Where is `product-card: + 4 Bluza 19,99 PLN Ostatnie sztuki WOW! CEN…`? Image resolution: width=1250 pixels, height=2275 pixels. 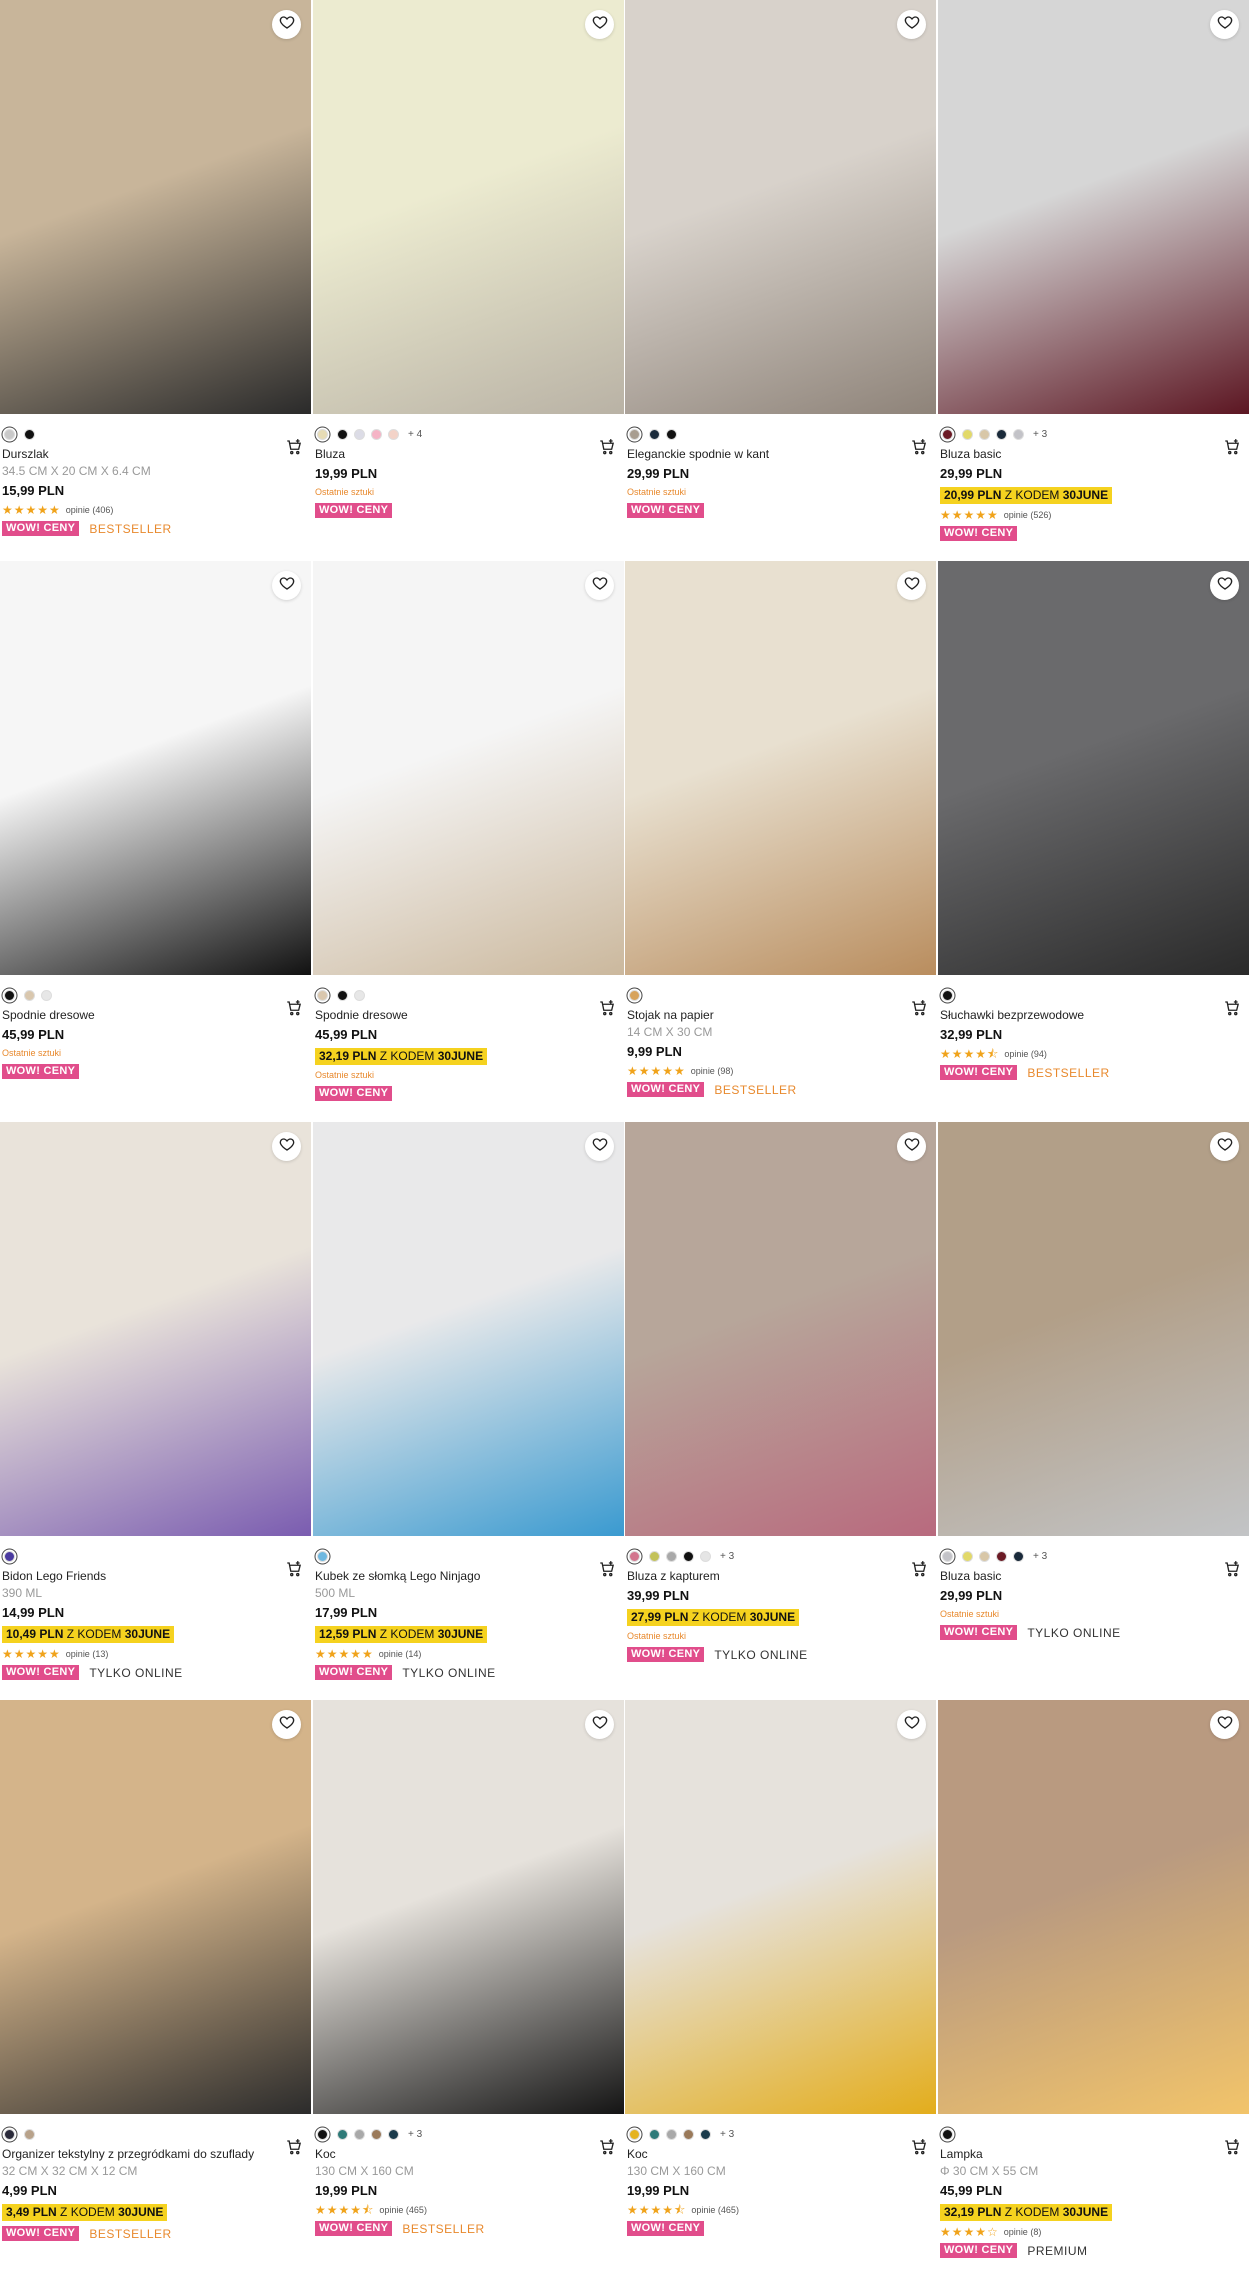
product-card: + 4 Bluza 19,99 PLN Ostatnie sztuki WOW! CEN… is located at coordinates (468, 259).